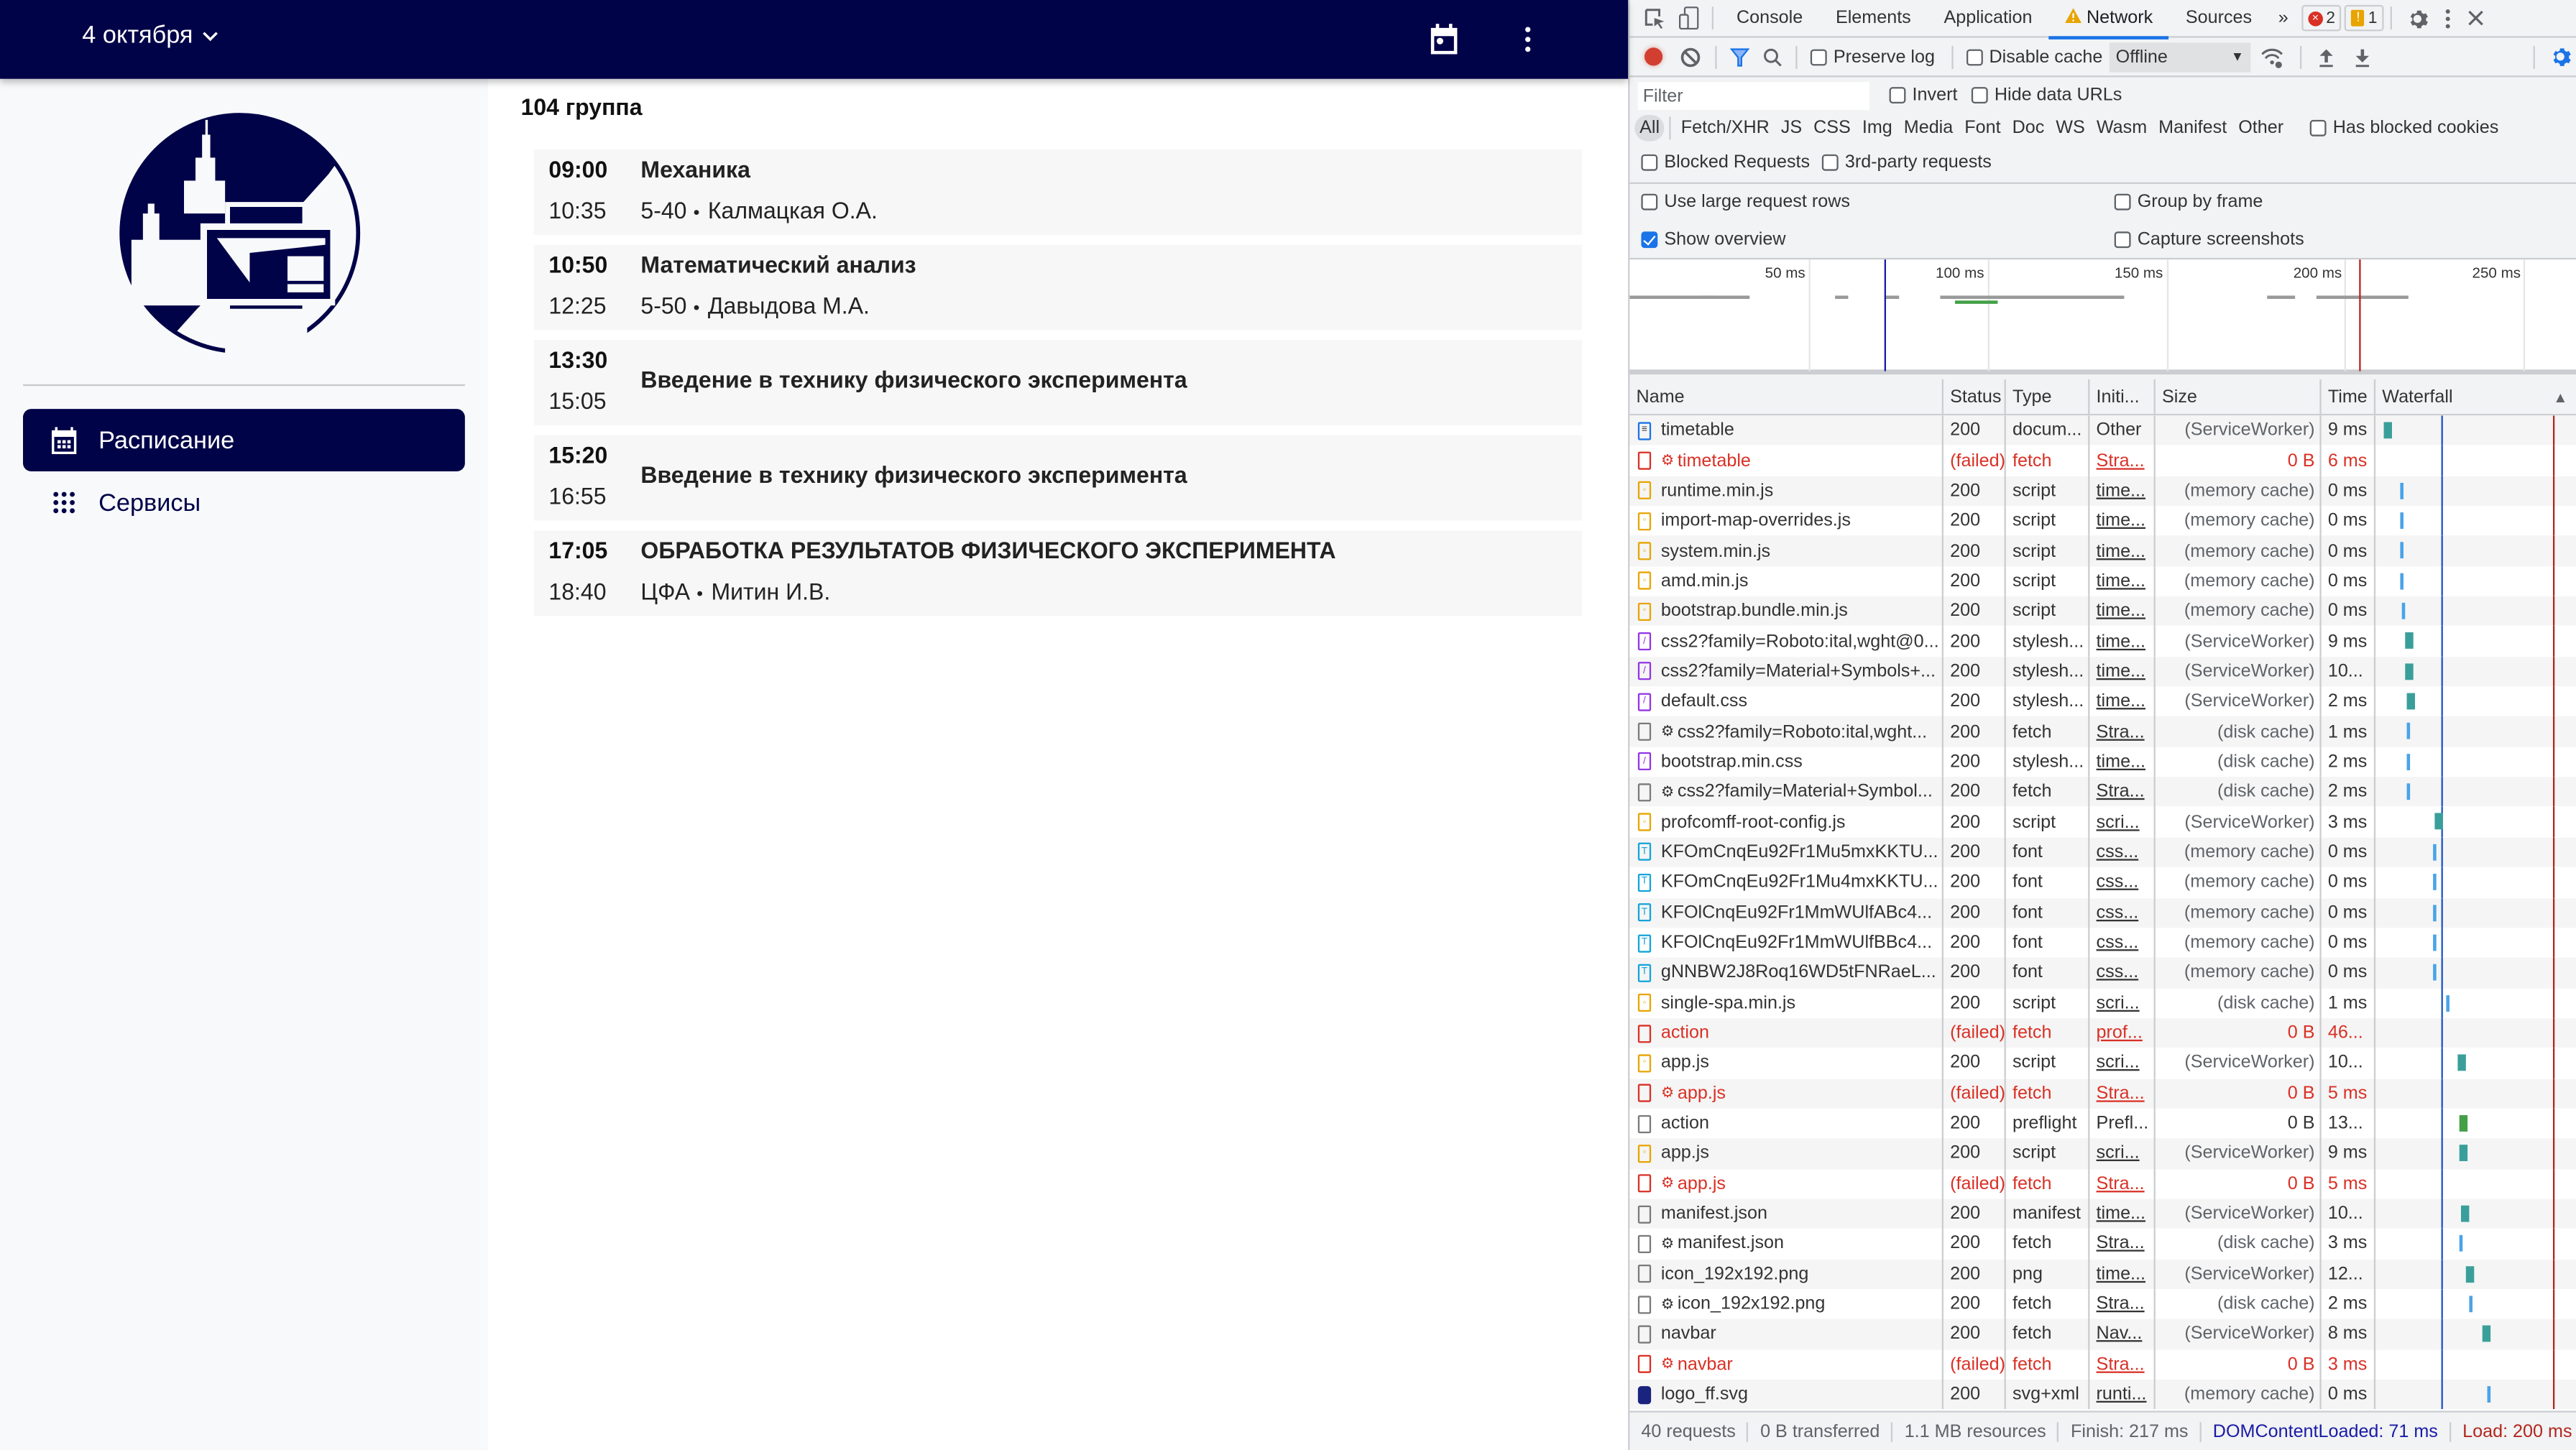 This screenshot has width=2576, height=1450. Describe the element at coordinates (1058, 192) in the screenshot. I see `lesson-card: 09:00 10:35 Механика 5-40 • Калмацкая О.А.` at that location.